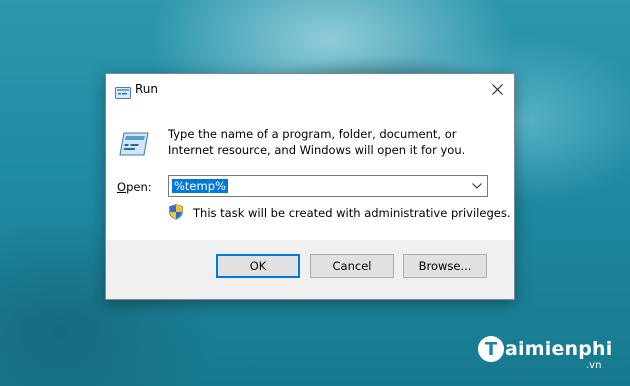 Image resolution: width=630 pixels, height=386 pixels. What do you see at coordinates (477, 186) in the screenshot?
I see `chevron-down-icon` at bounding box center [477, 186].